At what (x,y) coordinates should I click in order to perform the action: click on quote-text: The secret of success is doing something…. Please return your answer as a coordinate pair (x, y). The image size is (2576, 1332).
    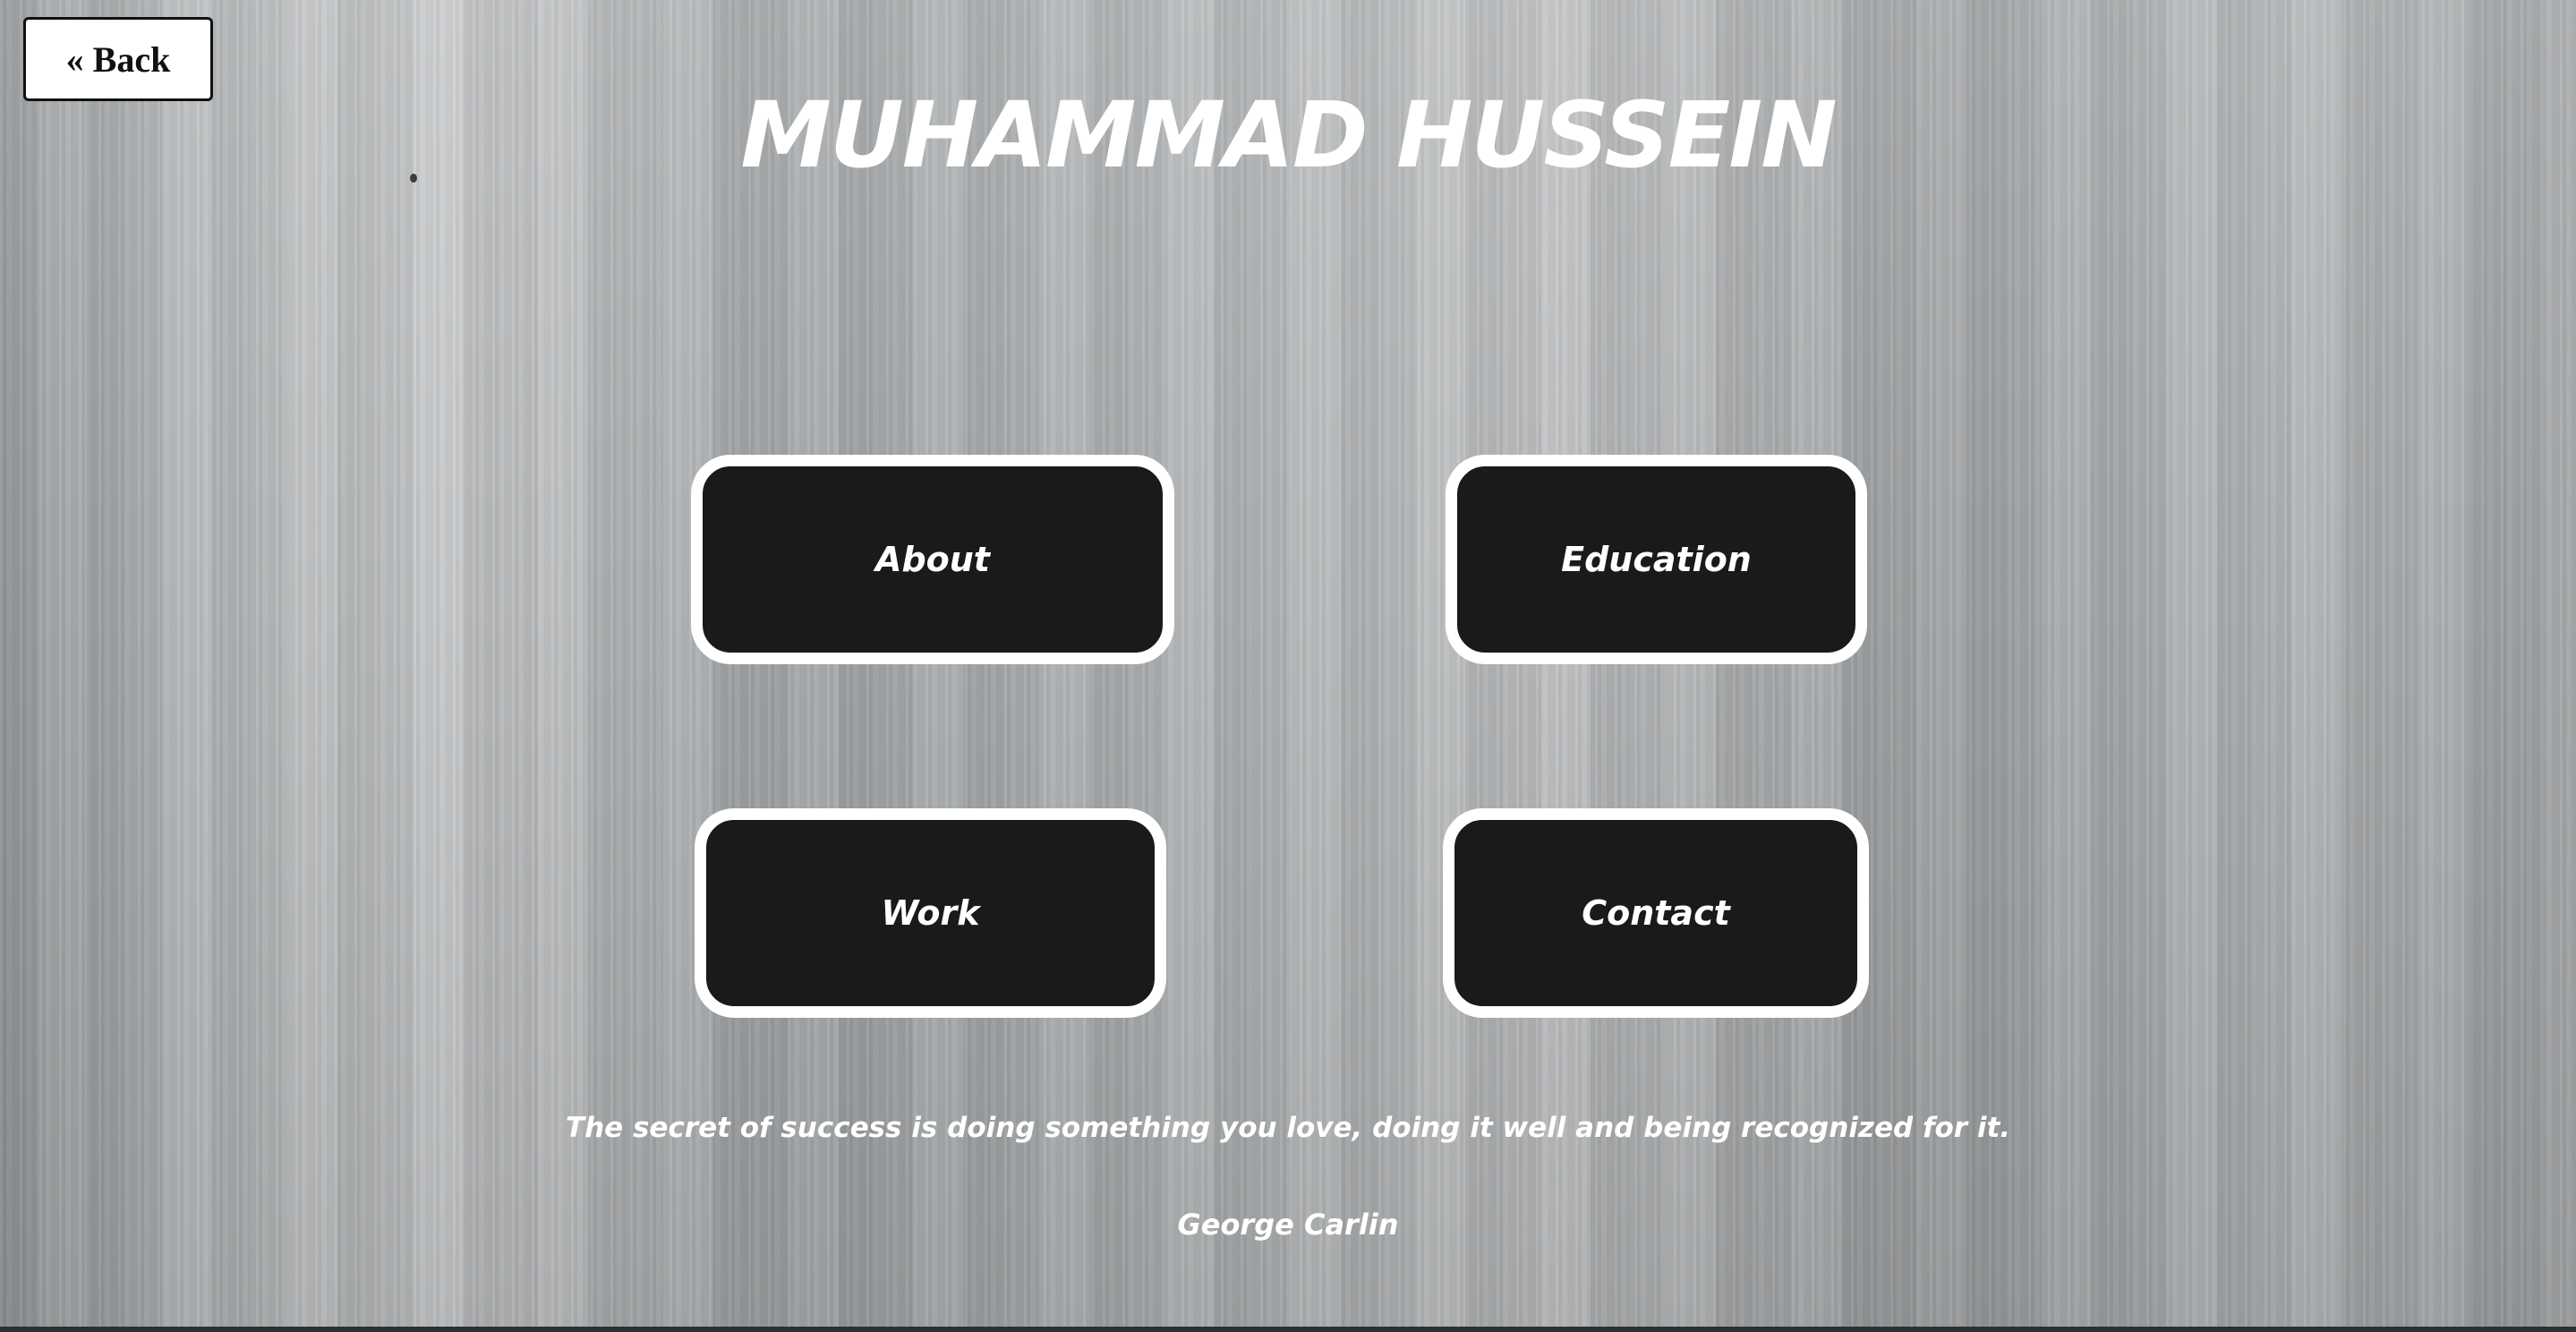
    Looking at the image, I should click on (1288, 1128).